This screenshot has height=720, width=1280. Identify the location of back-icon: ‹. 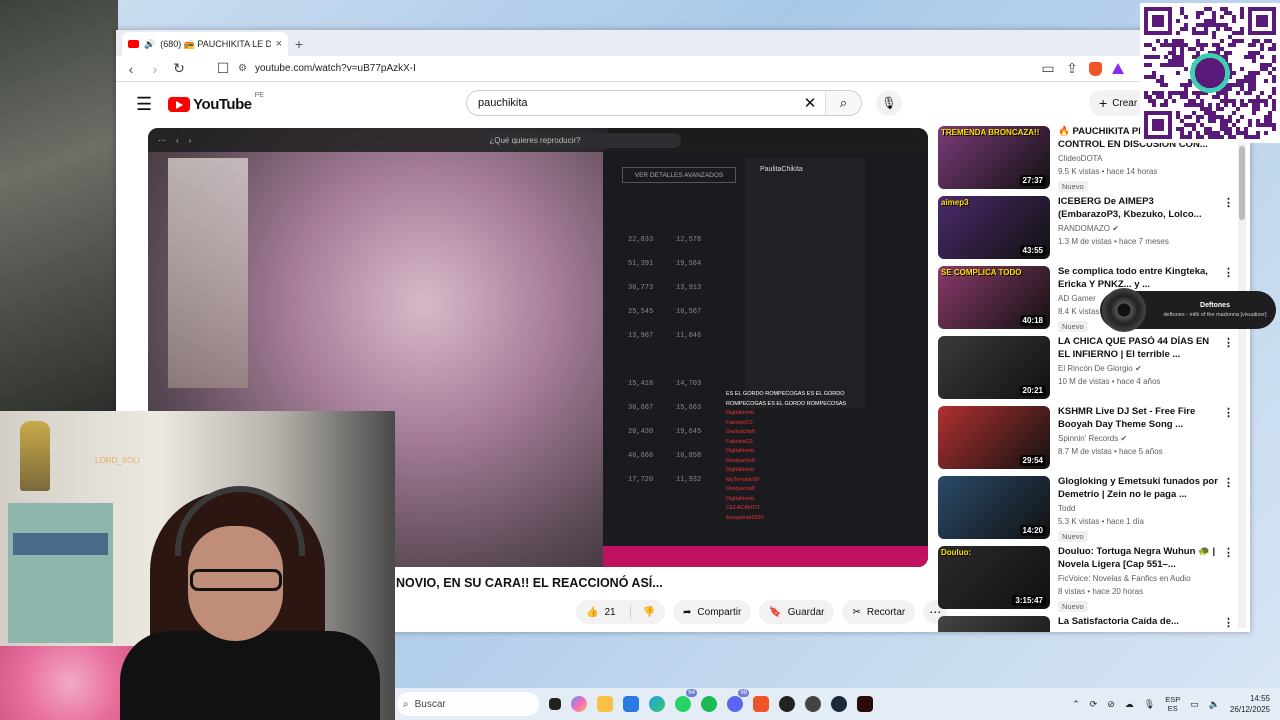
(131, 69).